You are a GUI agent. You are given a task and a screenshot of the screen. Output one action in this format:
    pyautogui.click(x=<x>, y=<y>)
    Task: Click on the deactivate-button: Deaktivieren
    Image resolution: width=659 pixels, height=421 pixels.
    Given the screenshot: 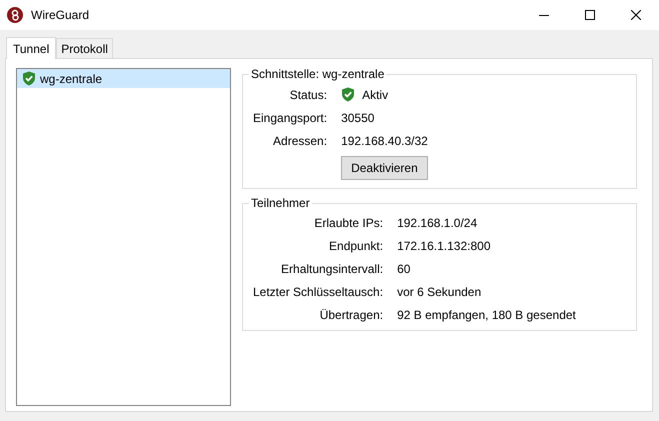 What is the action you would take?
    pyautogui.click(x=384, y=168)
    